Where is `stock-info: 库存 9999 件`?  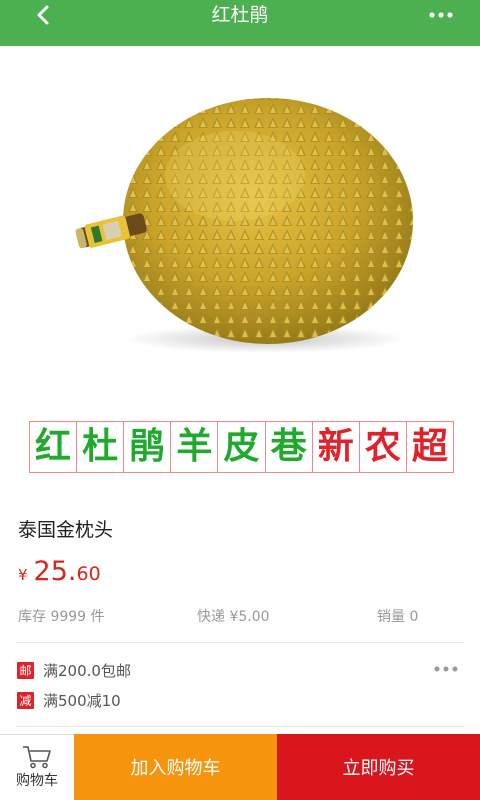 stock-info: 库存 9999 件 is located at coordinates (61, 617).